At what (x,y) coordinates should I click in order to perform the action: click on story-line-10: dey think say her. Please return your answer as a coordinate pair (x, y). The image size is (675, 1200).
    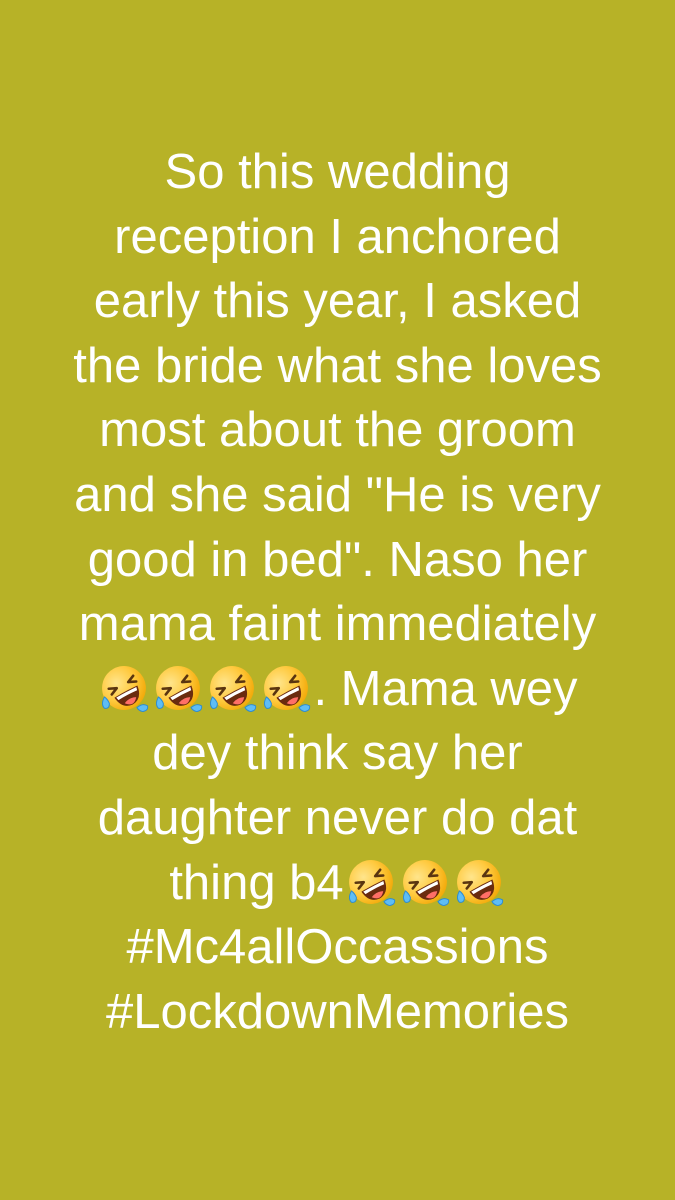
    Looking at the image, I should click on (337, 753).